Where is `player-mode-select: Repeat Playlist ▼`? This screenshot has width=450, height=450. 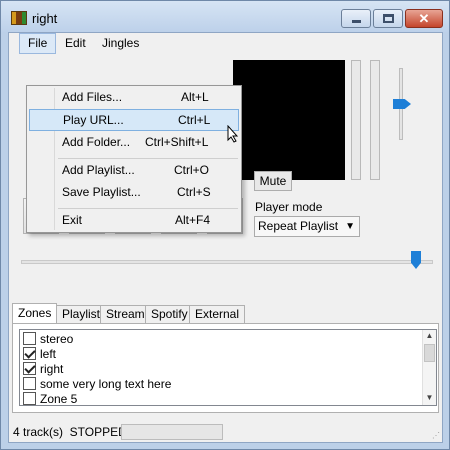 player-mode-select: Repeat Playlist ▼ is located at coordinates (307, 226).